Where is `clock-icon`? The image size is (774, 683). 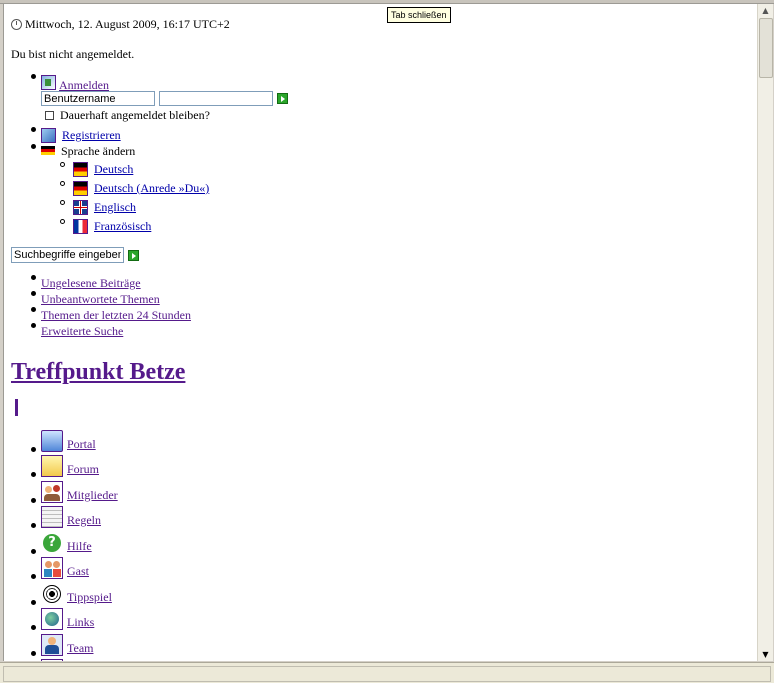
clock-icon is located at coordinates (16, 24).